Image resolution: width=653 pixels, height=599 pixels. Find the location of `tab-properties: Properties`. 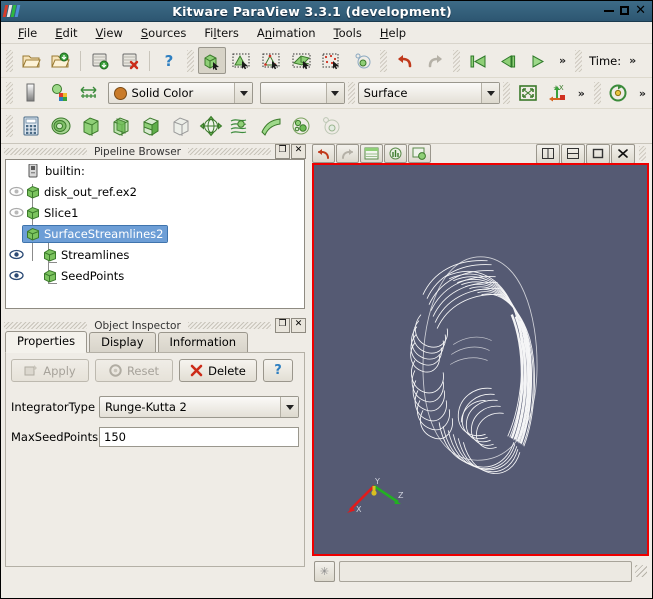

tab-properties: Properties is located at coordinates (46, 342).